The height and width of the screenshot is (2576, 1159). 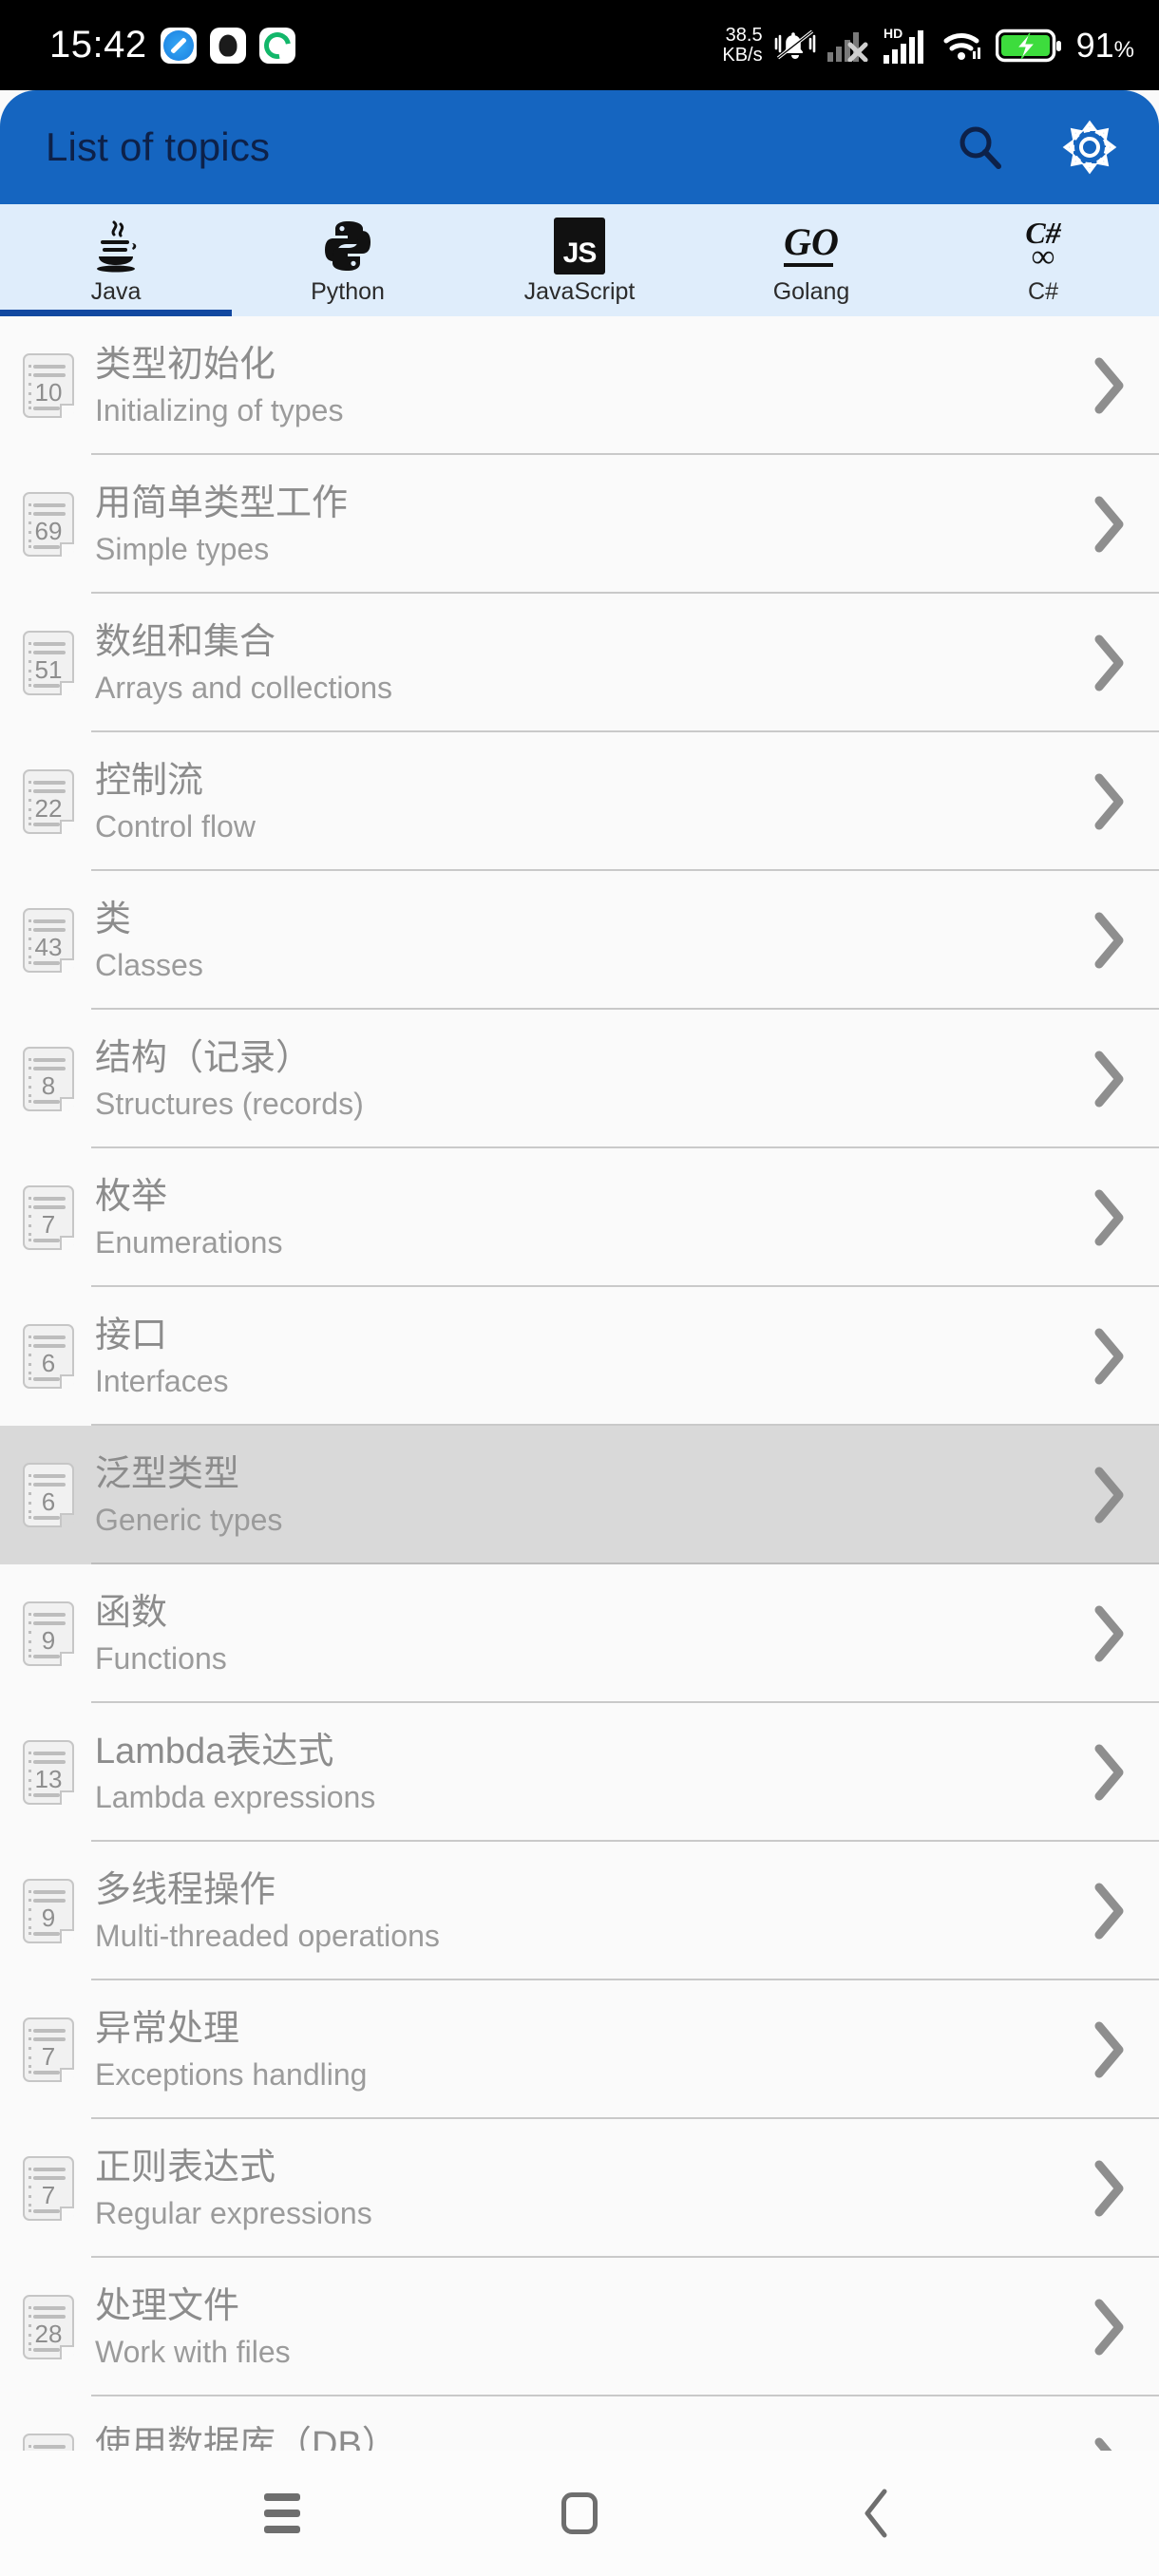 What do you see at coordinates (584, 1495) in the screenshot?
I see `topic-text: 泛型类型 Generic types` at bounding box center [584, 1495].